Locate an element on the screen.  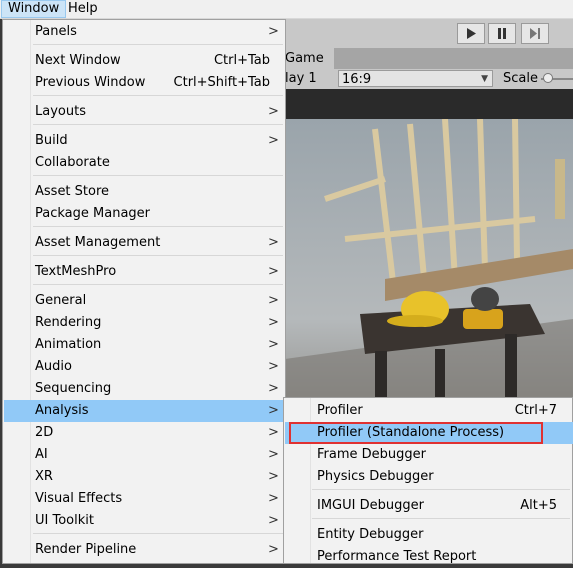
menu-item-visual-effects: Visual Effects > is located at coordinates (144, 499).